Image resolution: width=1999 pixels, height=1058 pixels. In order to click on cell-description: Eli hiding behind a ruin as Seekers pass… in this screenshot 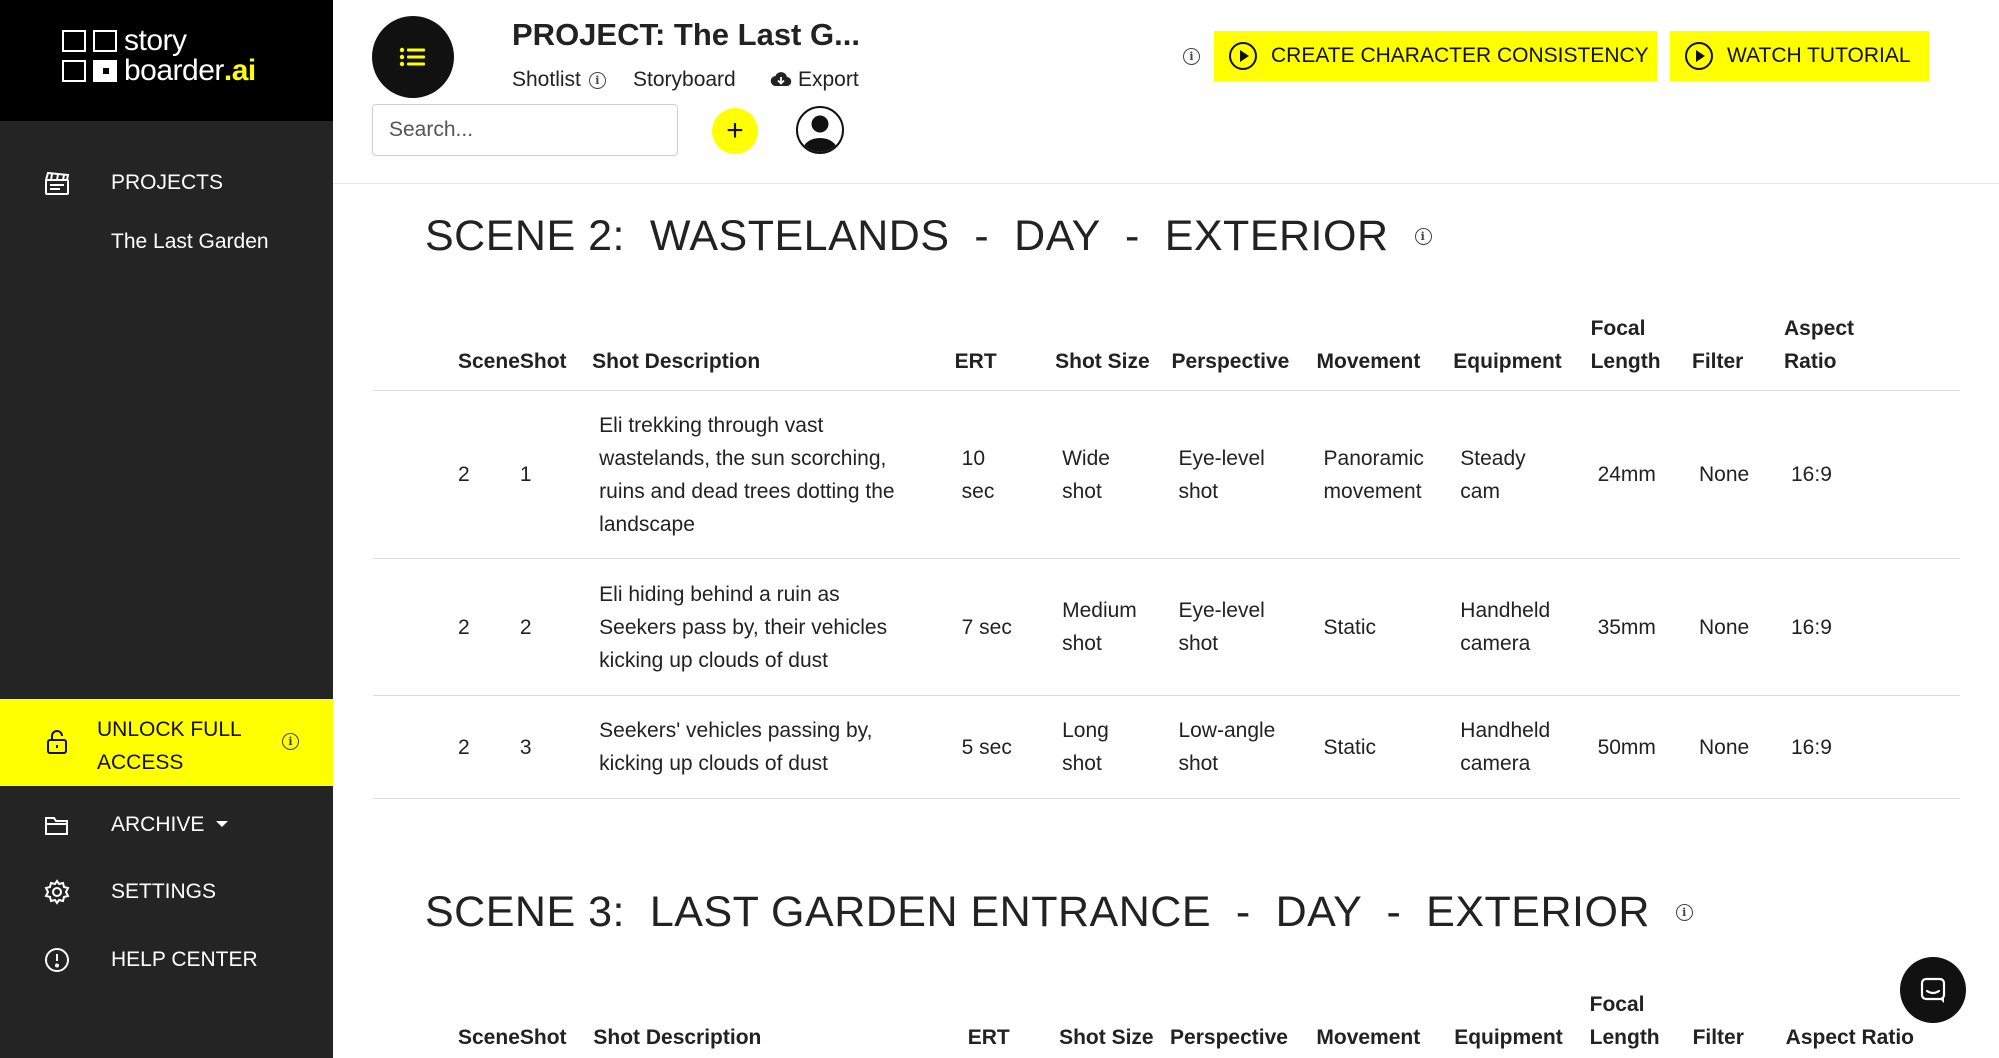, I will do `click(773, 627)`.